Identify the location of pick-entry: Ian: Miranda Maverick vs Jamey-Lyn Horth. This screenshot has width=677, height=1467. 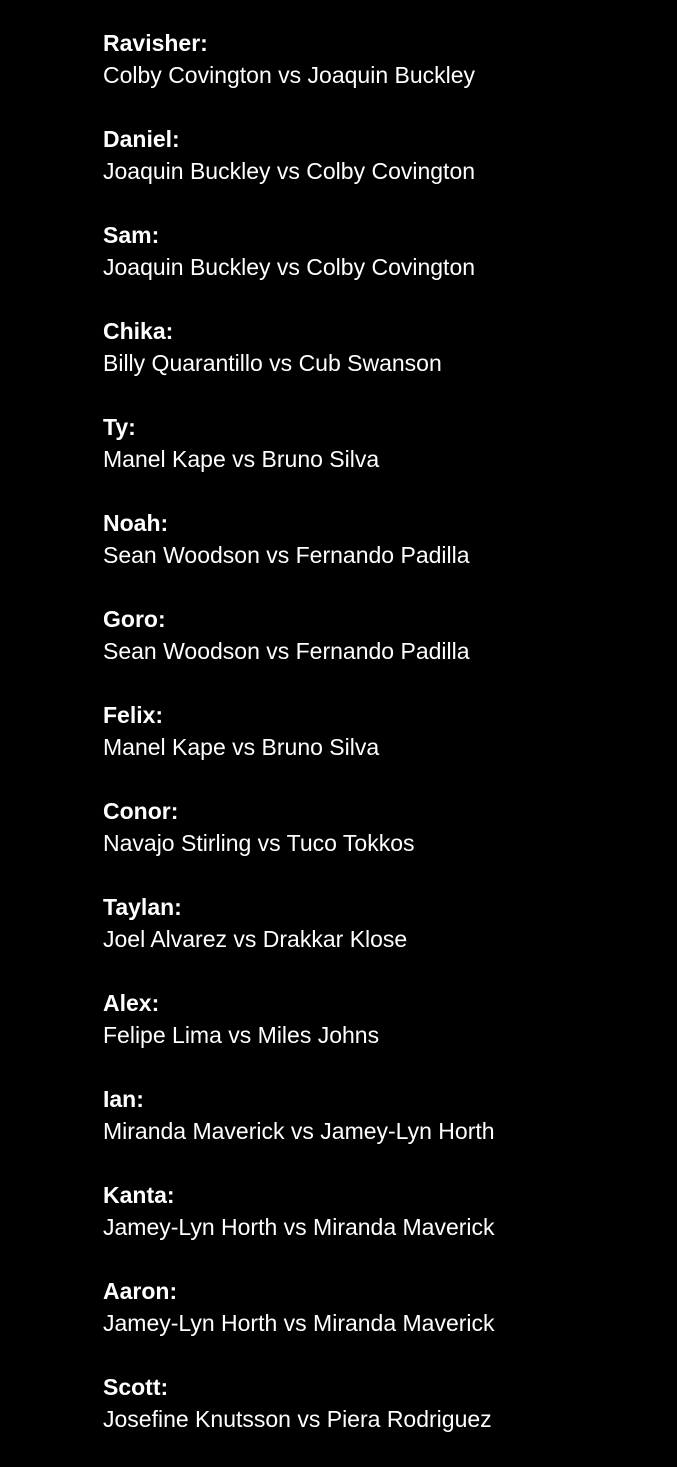
(383, 1131).